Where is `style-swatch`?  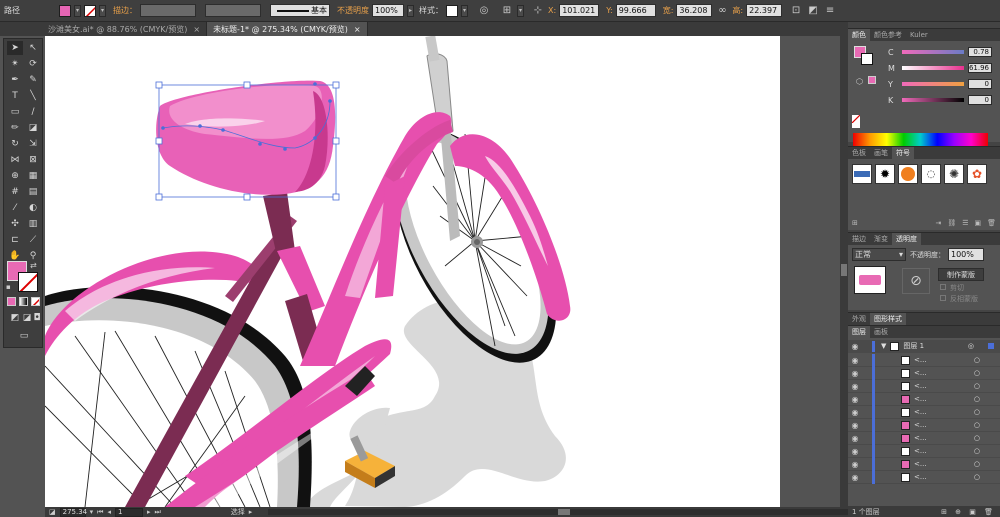 style-swatch is located at coordinates (452, 10).